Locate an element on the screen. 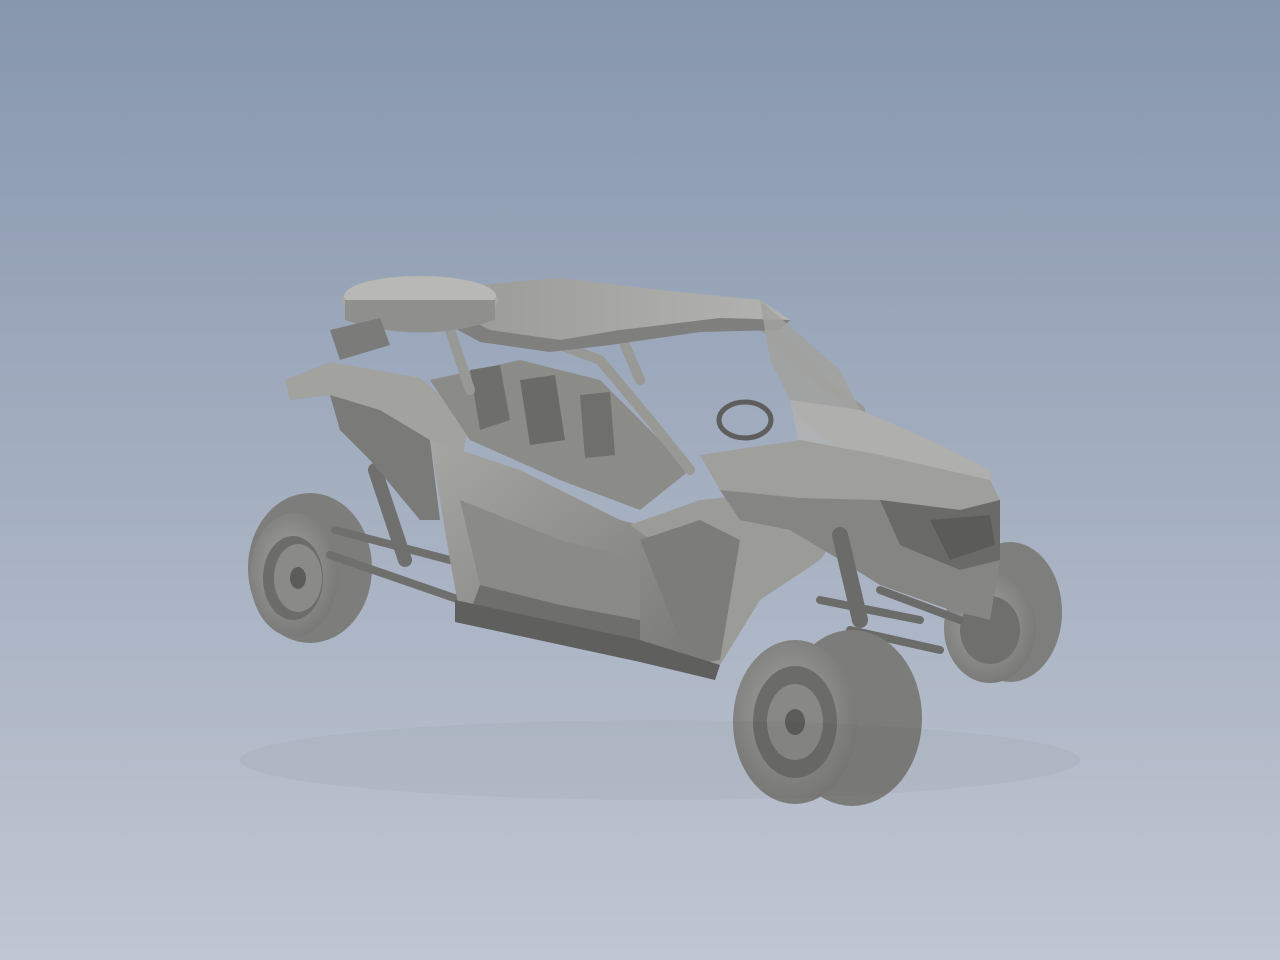 The width and height of the screenshot is (1280, 960). ground-shadow is located at coordinates (660, 760).